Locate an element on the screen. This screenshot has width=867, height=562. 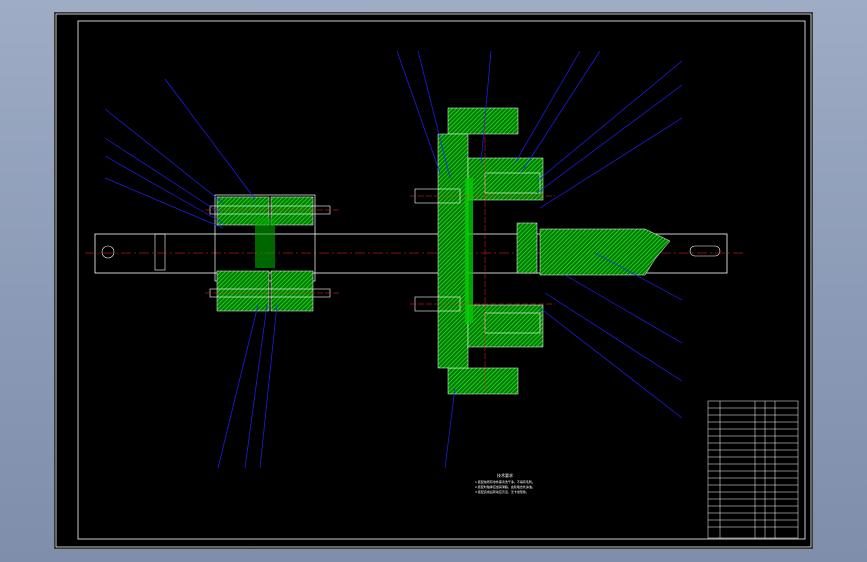
shaft-key-slot-left is located at coordinates (108, 252).